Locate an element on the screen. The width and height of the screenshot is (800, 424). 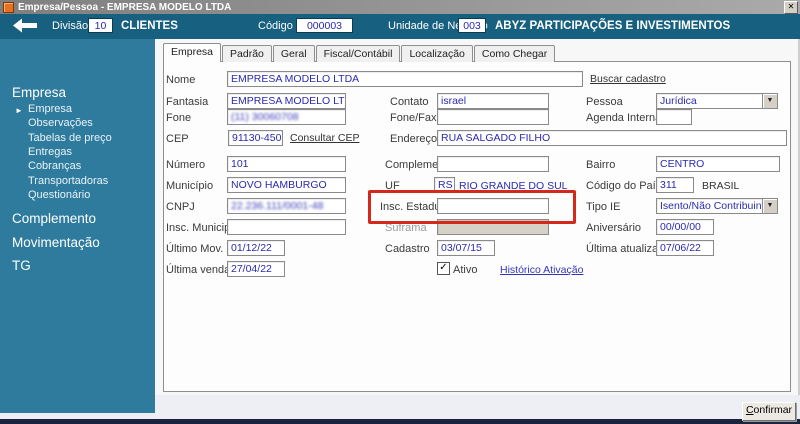
window-bottom-edge is located at coordinates (400, 421).